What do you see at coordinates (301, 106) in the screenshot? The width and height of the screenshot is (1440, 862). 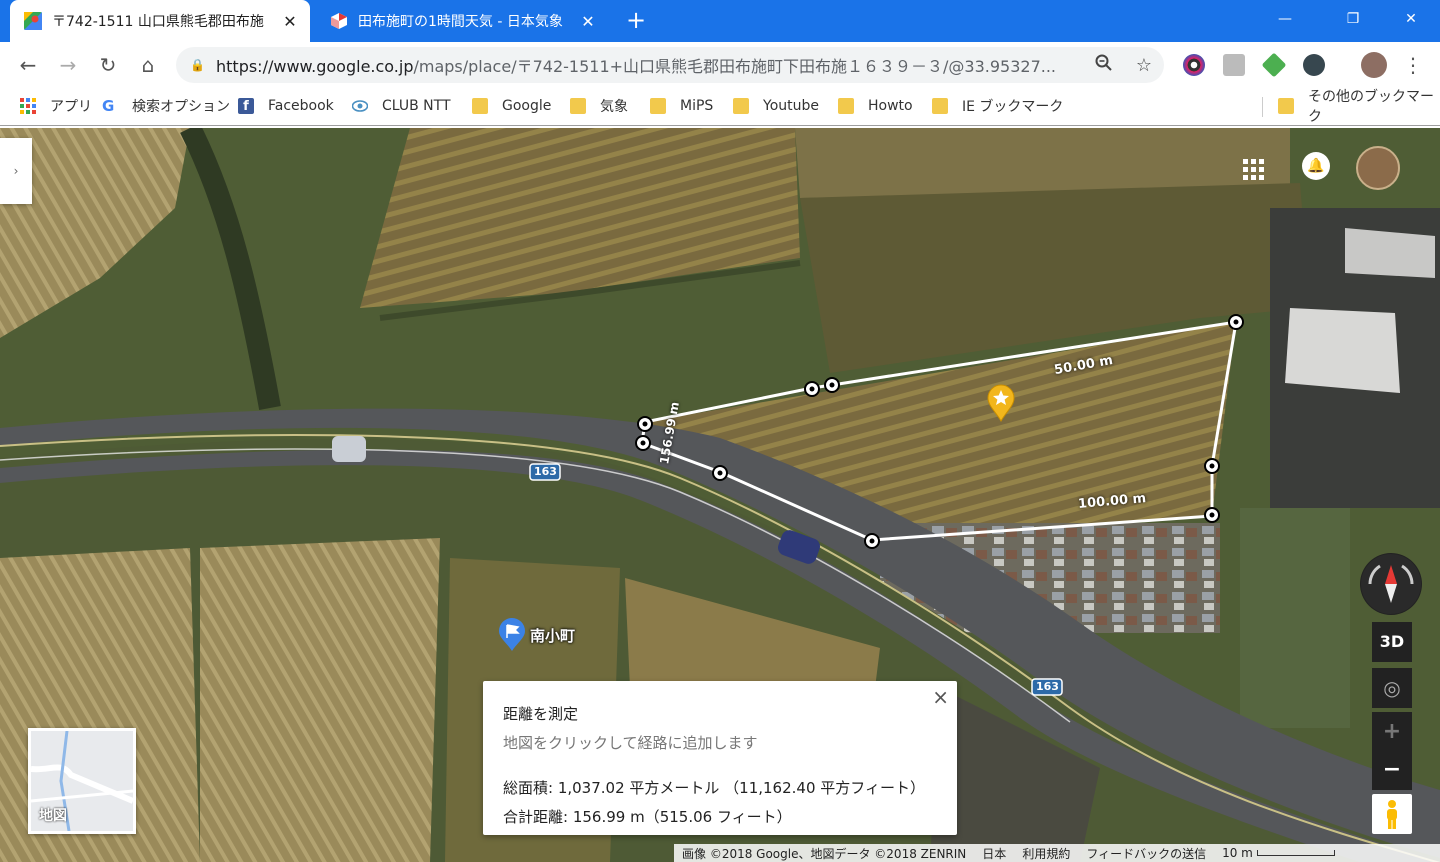 I see `bookmark-label: Facebook` at bounding box center [301, 106].